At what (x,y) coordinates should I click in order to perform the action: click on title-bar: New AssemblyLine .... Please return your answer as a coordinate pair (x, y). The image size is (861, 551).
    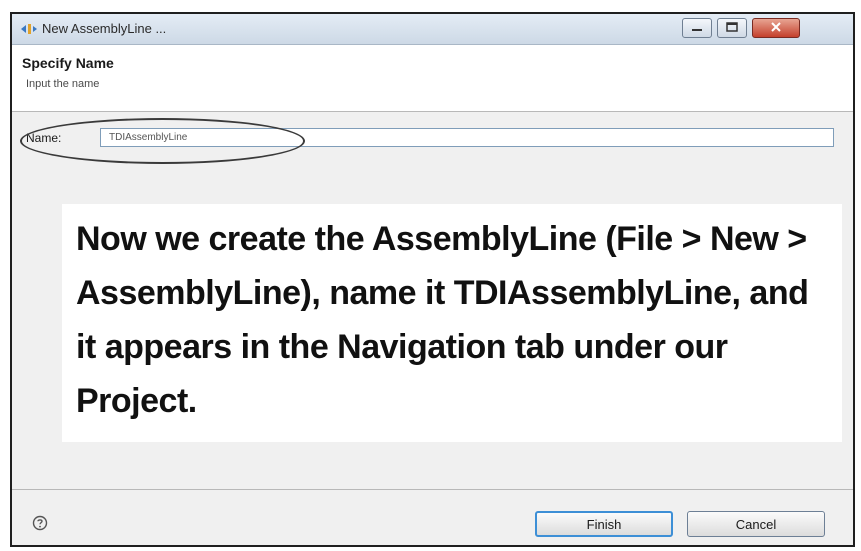
    Looking at the image, I should click on (432, 29).